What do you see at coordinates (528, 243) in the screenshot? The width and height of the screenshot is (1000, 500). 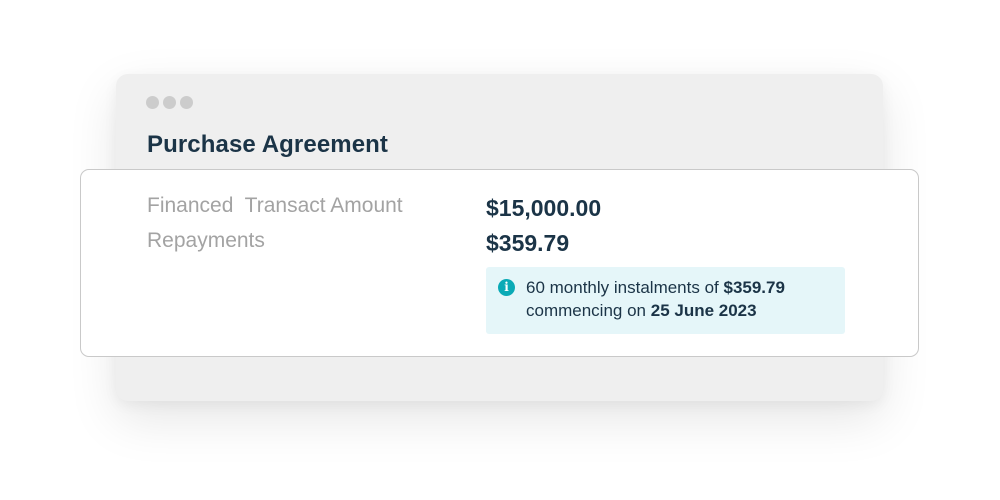 I see `repayments-value: $359.79` at bounding box center [528, 243].